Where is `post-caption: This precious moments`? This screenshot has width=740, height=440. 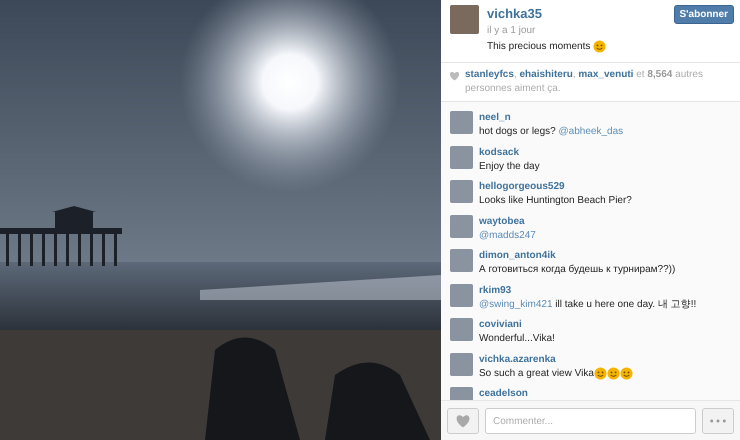
post-caption: This precious moments is located at coordinates (576, 46).